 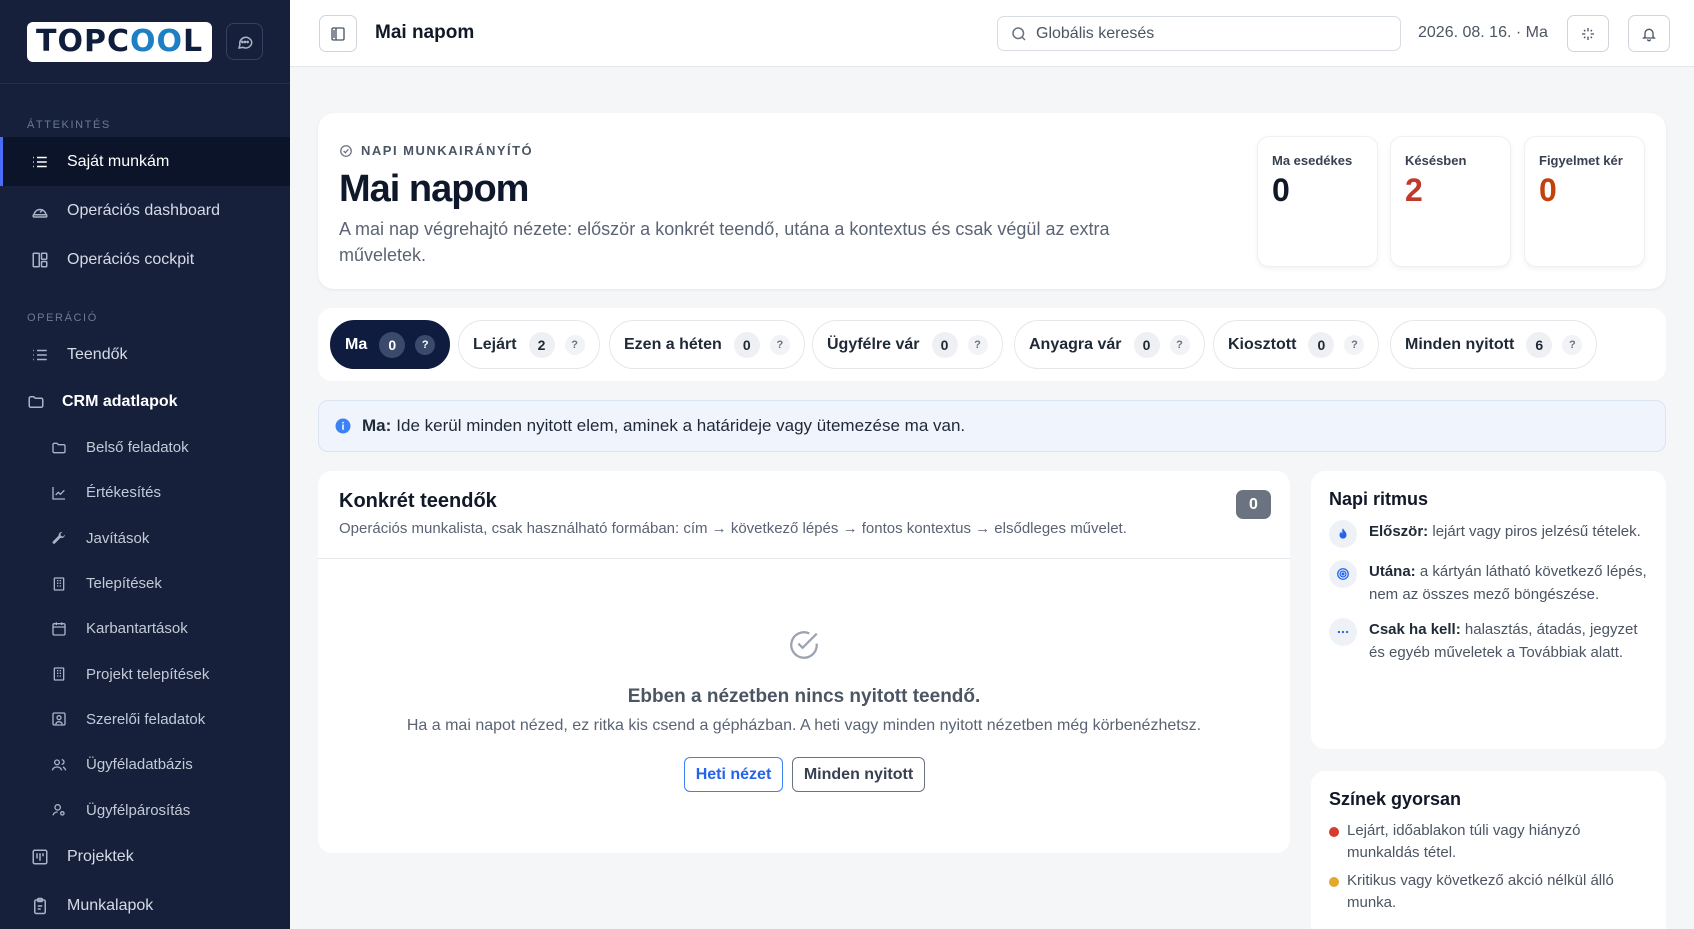 I want to click on logo-text-right: L, so click(x=193, y=41).